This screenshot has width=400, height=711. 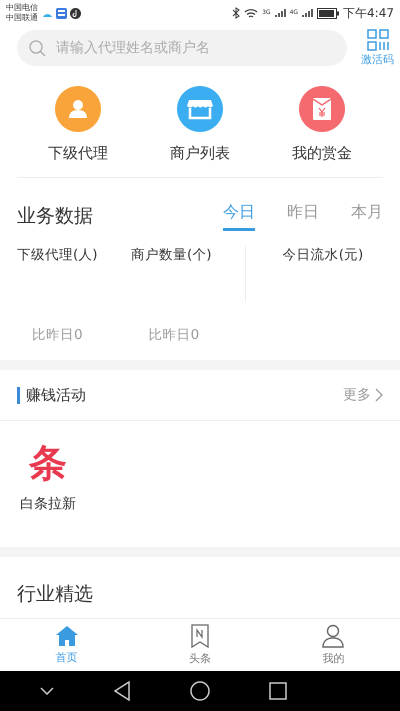 I want to click on carrier-name: 中国电信, so click(x=22, y=8).